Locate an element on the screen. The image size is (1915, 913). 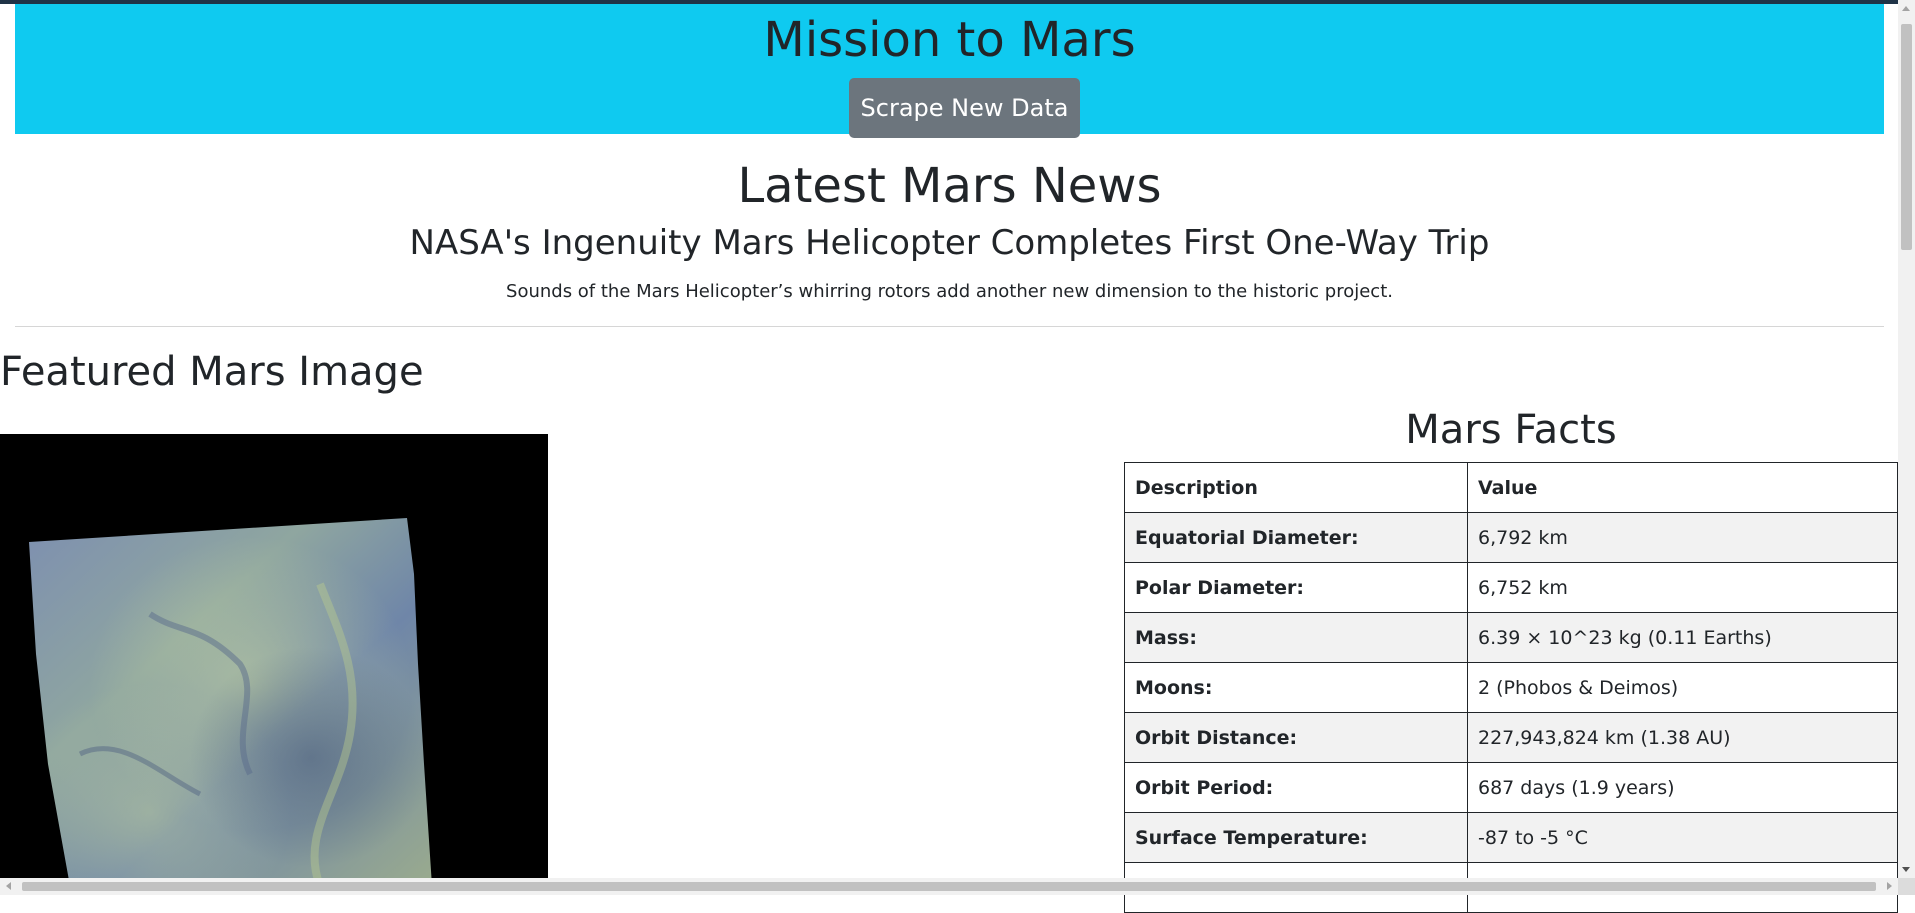
table-row: Orbit Period: 687 days (1.9 years) is located at coordinates (1511, 787).